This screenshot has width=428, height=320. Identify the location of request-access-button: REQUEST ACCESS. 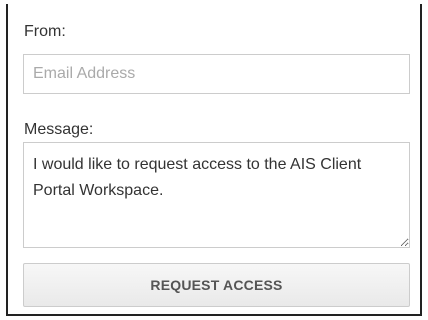
(216, 285).